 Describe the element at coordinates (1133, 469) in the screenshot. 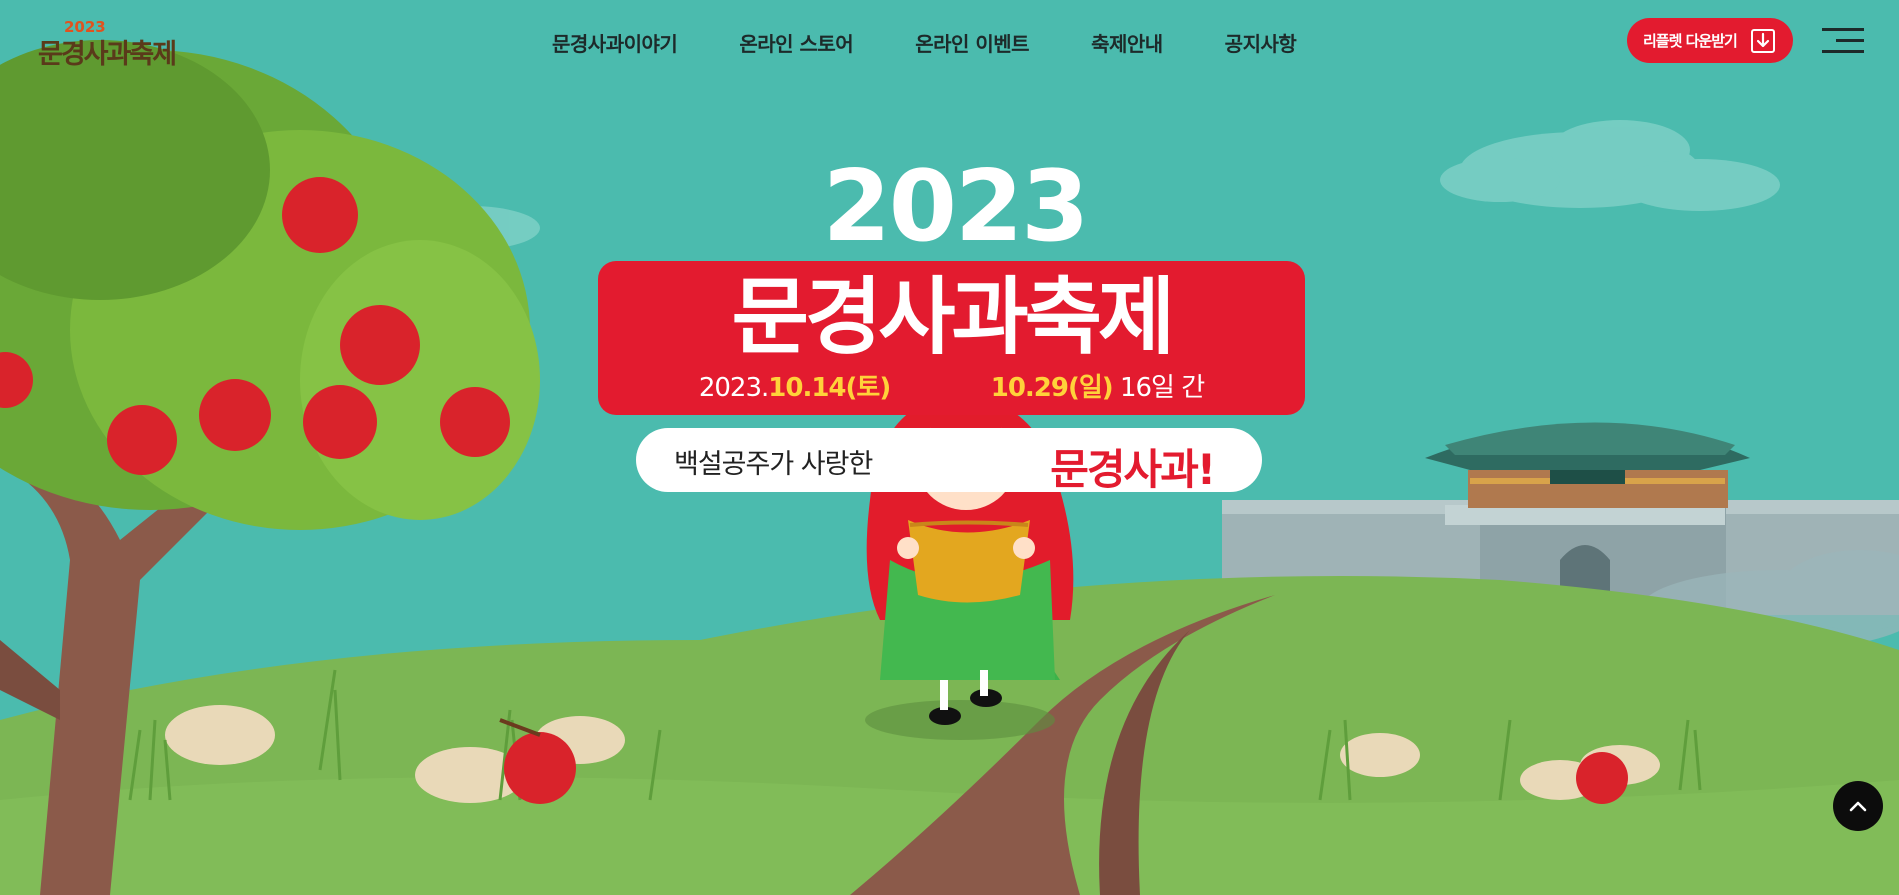

I see `tagline-right: 문경사과!` at that location.